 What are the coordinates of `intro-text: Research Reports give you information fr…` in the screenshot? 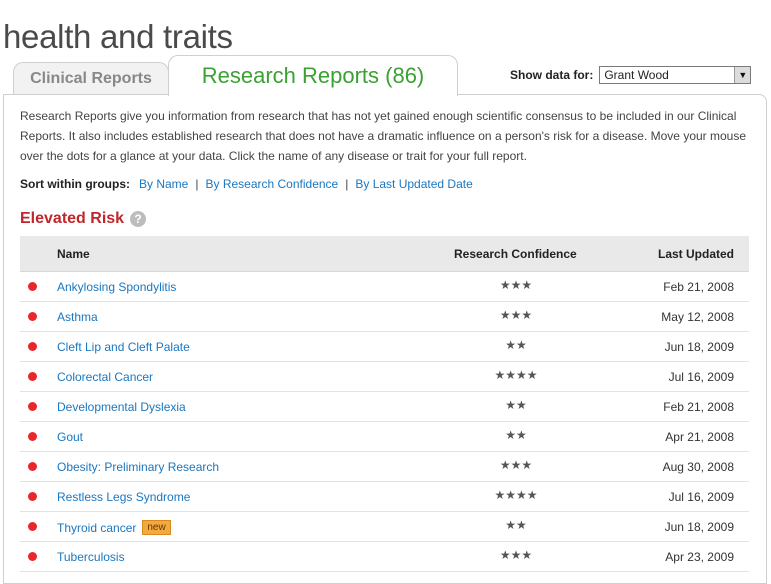 It's located at (383, 136).